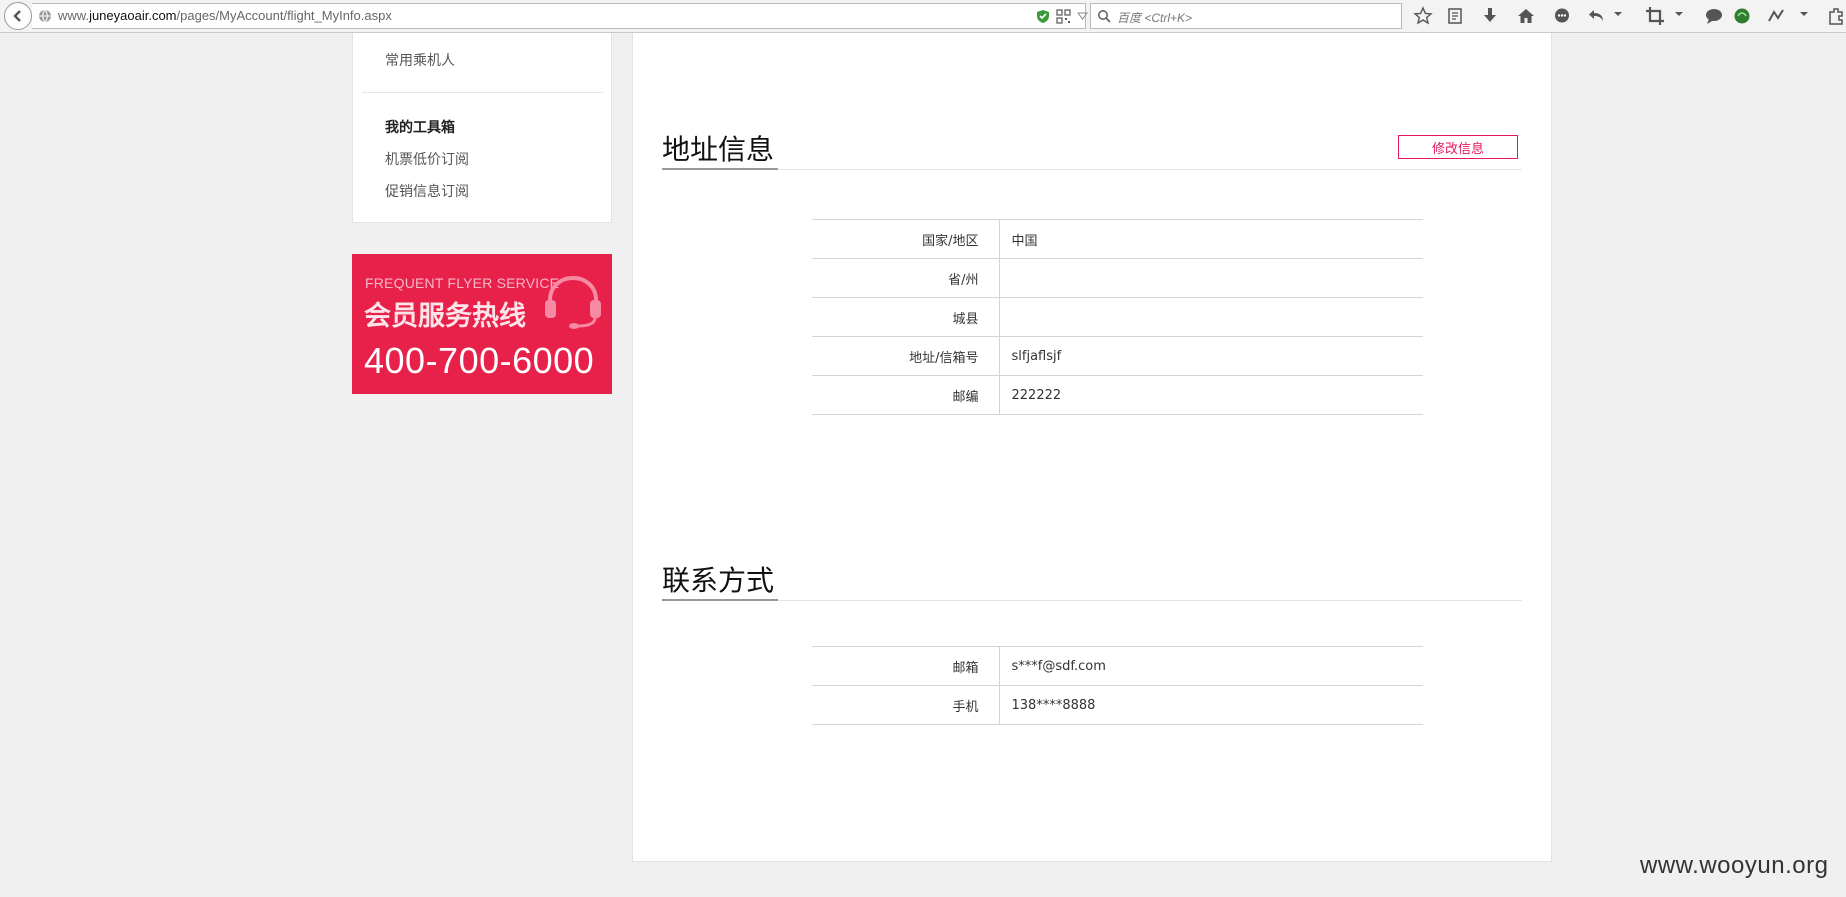 The height and width of the screenshot is (897, 1846). What do you see at coordinates (906, 666) in the screenshot?
I see `row-label: 邮箱` at bounding box center [906, 666].